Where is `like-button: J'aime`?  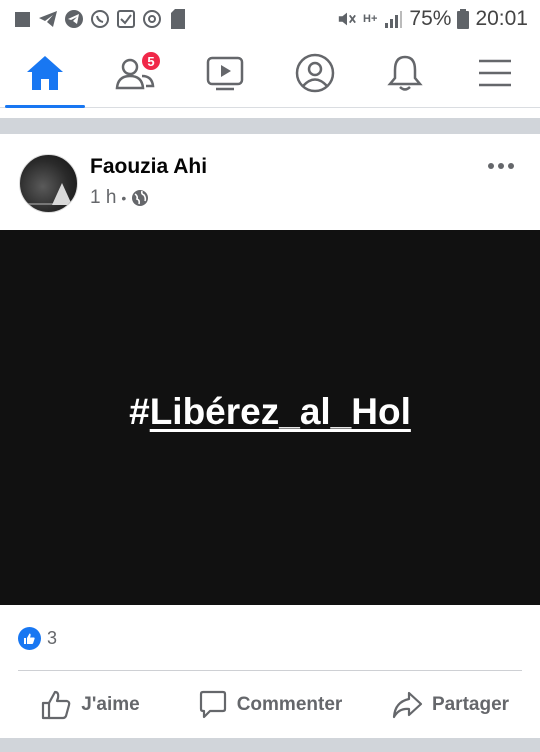
like-button: J'aime is located at coordinates (90, 705).